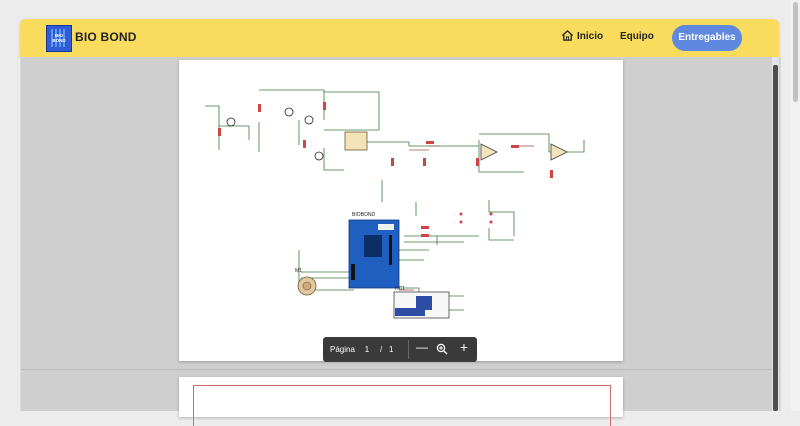 The height and width of the screenshot is (426, 800). I want to click on logo-text: BIO BOND, so click(59, 38).